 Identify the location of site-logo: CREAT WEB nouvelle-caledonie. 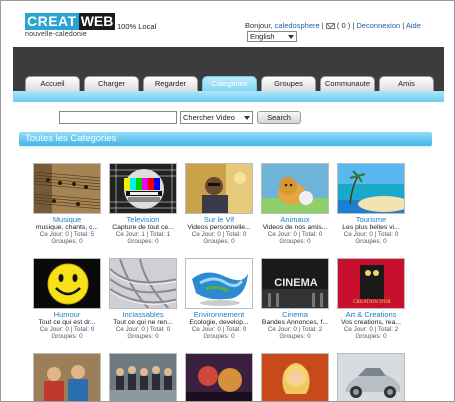
(70, 25).